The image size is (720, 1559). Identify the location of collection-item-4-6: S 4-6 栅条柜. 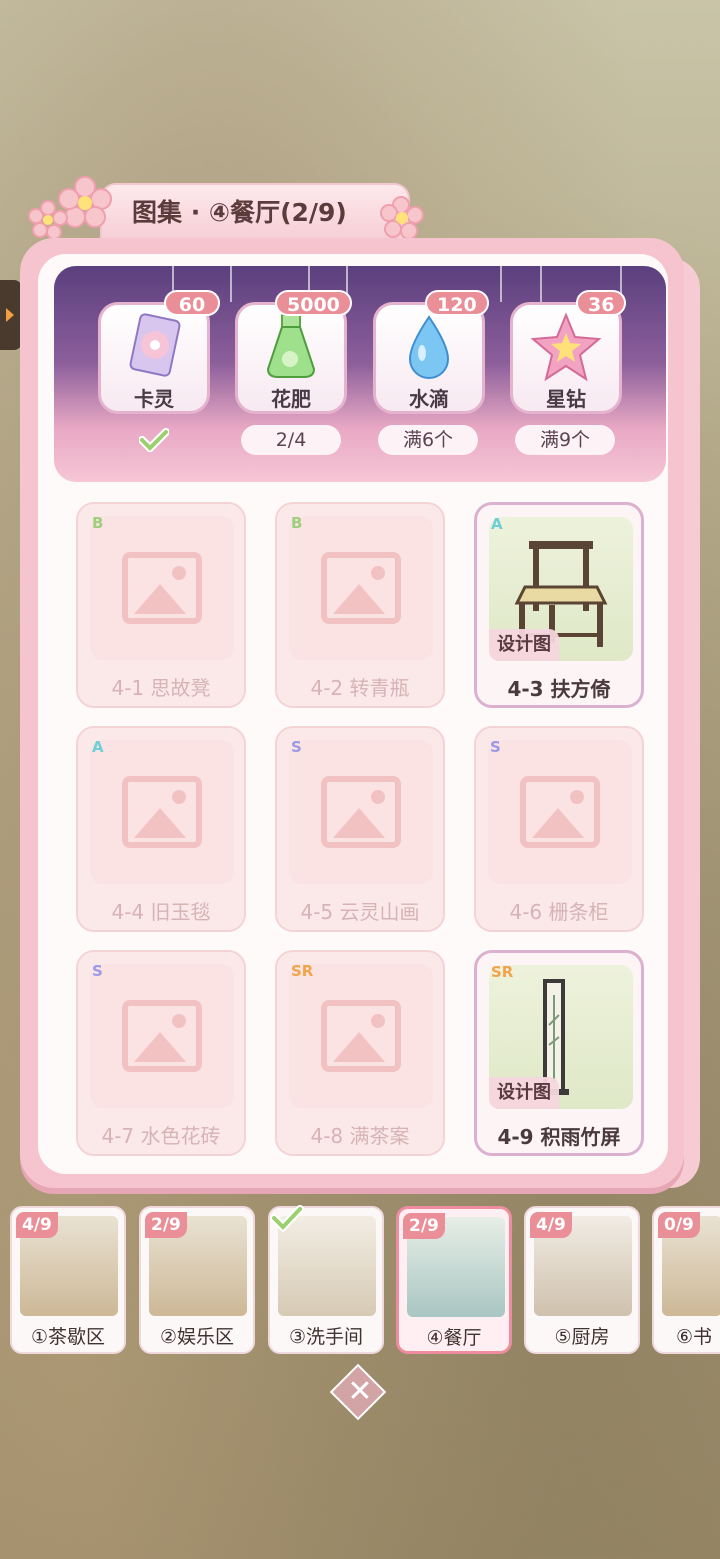
(559, 829).